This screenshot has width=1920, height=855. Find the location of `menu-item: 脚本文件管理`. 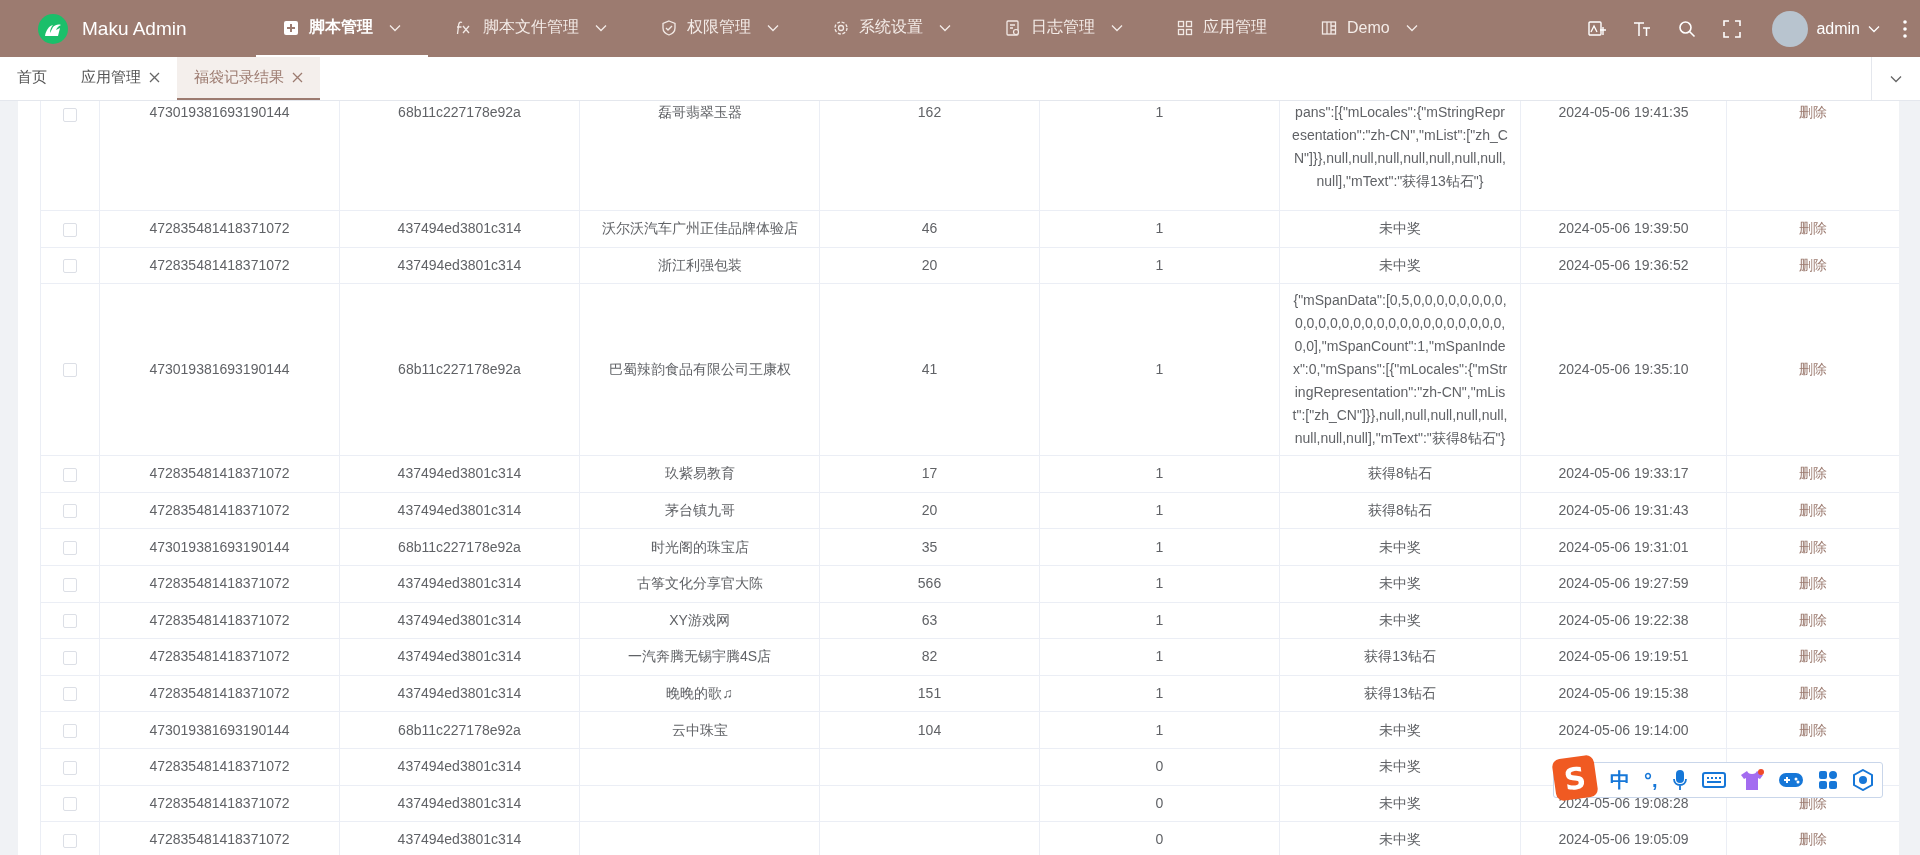

menu-item: 脚本文件管理 is located at coordinates (531, 28).